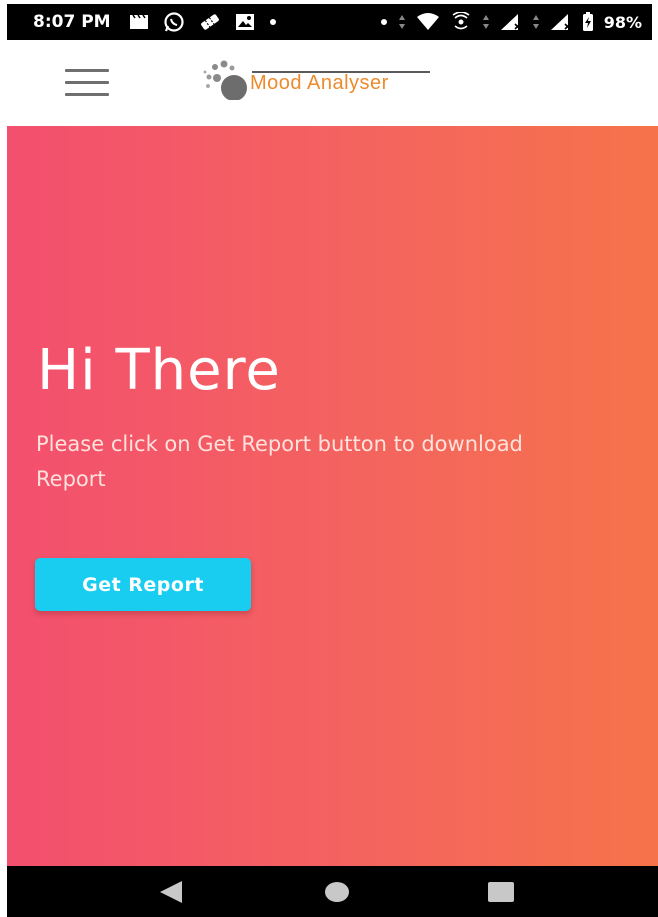  What do you see at coordinates (461, 22) in the screenshot?
I see `hotspot-icon` at bounding box center [461, 22].